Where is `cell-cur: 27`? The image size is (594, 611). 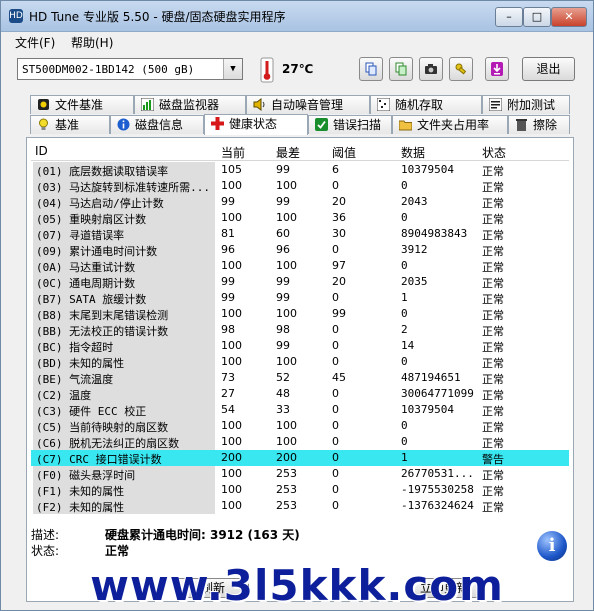 cell-cur: 27 is located at coordinates (228, 393).